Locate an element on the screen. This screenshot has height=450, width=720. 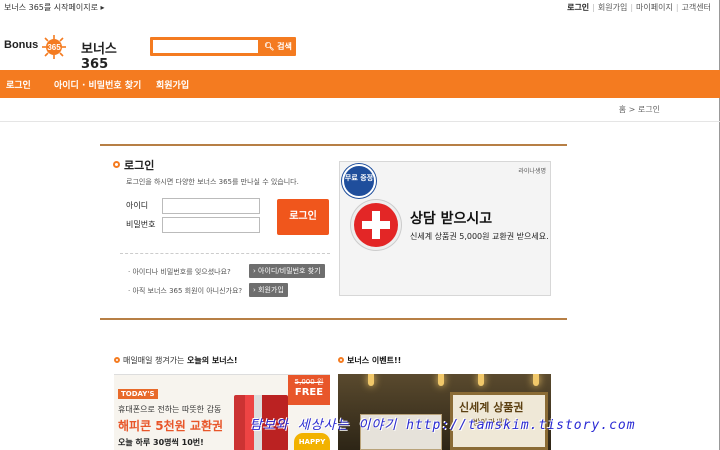
event-heading: 보너스 이벤트!! is located at coordinates (369, 360).